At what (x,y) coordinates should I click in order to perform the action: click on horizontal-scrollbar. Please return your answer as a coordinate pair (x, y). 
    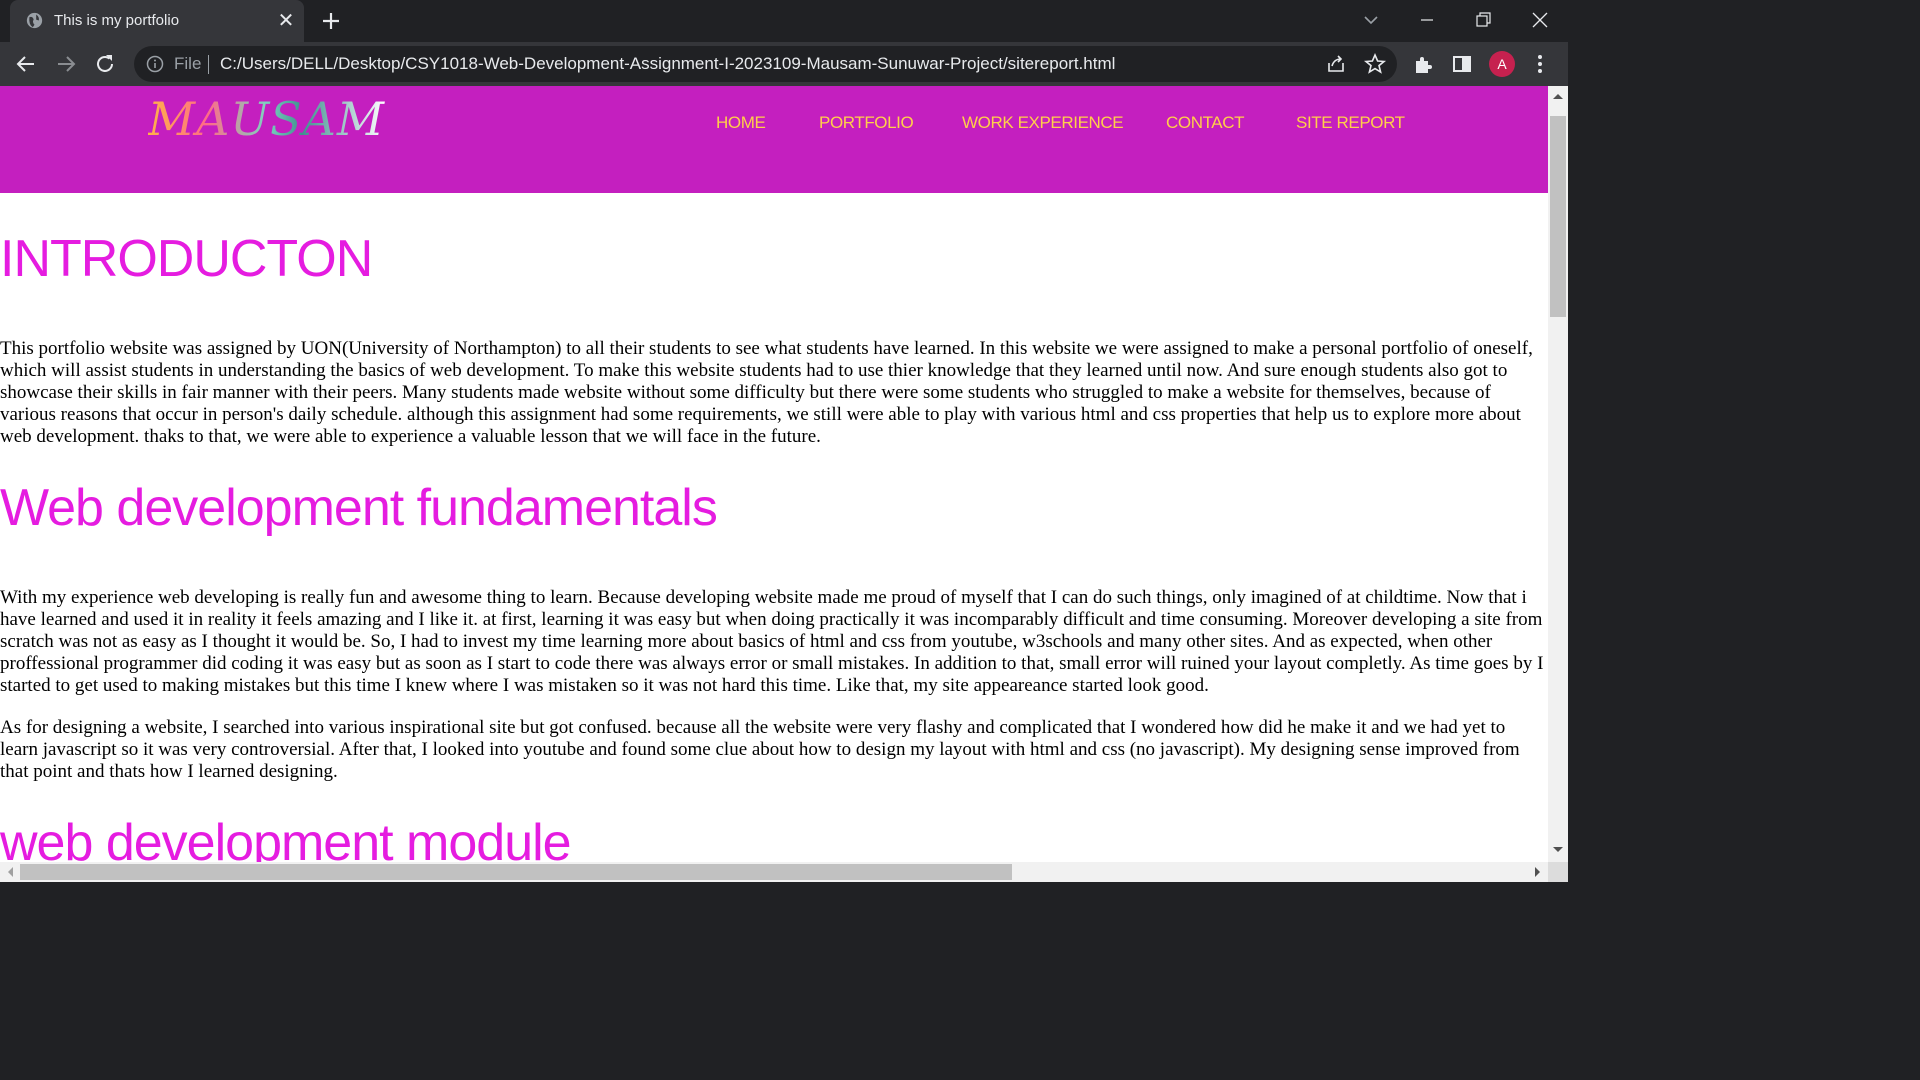
    Looking at the image, I should click on (774, 872).